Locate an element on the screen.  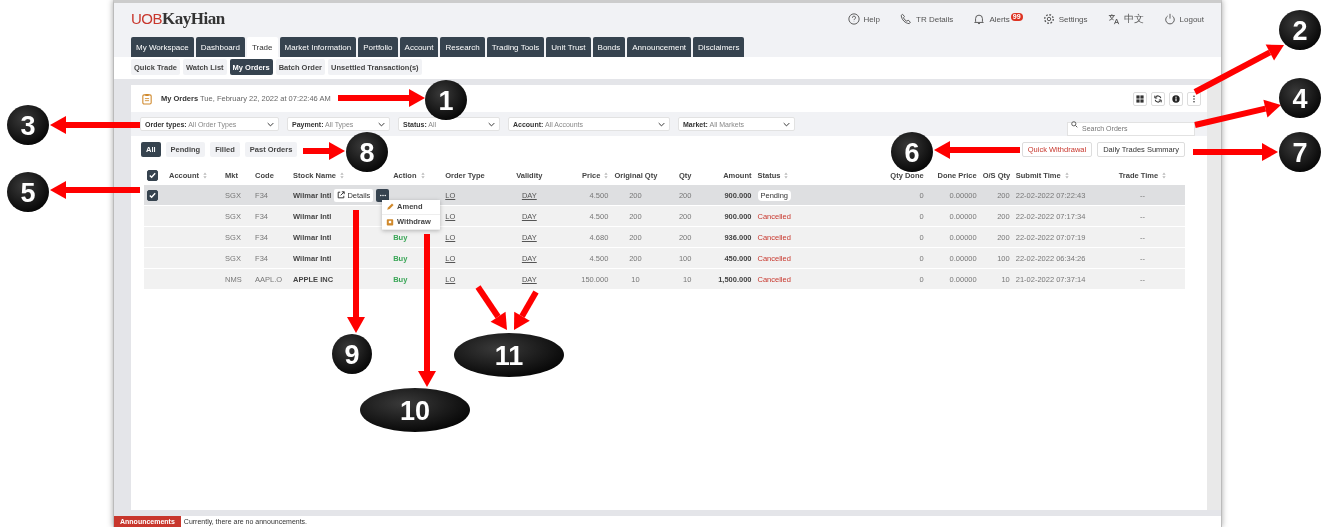
nav-tab: Account is located at coordinates (419, 47).